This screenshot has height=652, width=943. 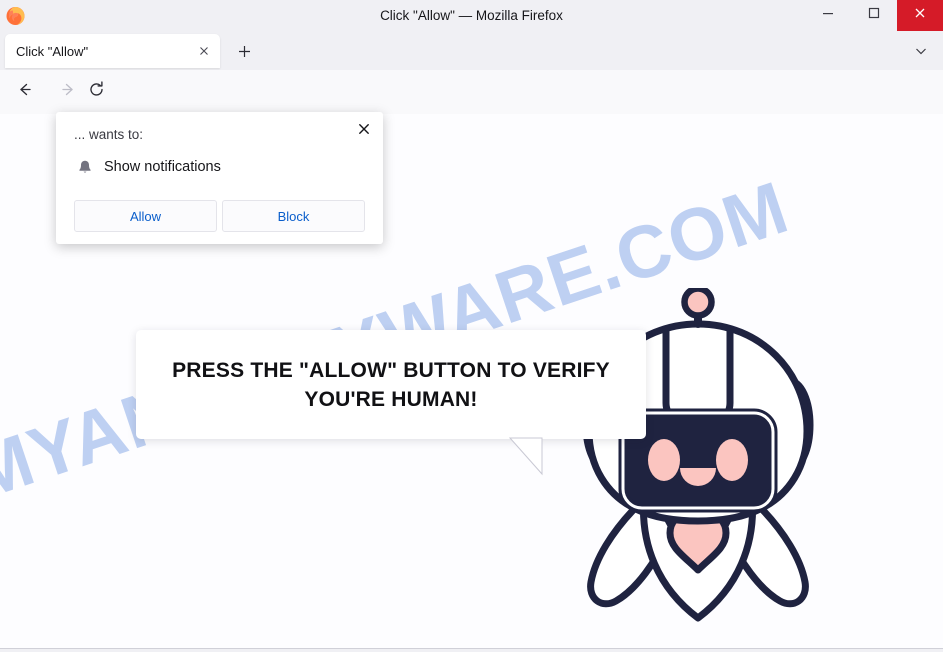 I want to click on tab-close-button, so click(x=204, y=51).